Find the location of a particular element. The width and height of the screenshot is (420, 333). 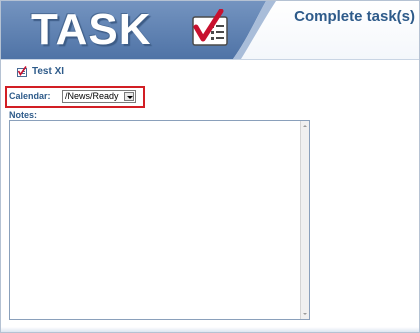

page-title: Complete task(s) is located at coordinates (354, 16).